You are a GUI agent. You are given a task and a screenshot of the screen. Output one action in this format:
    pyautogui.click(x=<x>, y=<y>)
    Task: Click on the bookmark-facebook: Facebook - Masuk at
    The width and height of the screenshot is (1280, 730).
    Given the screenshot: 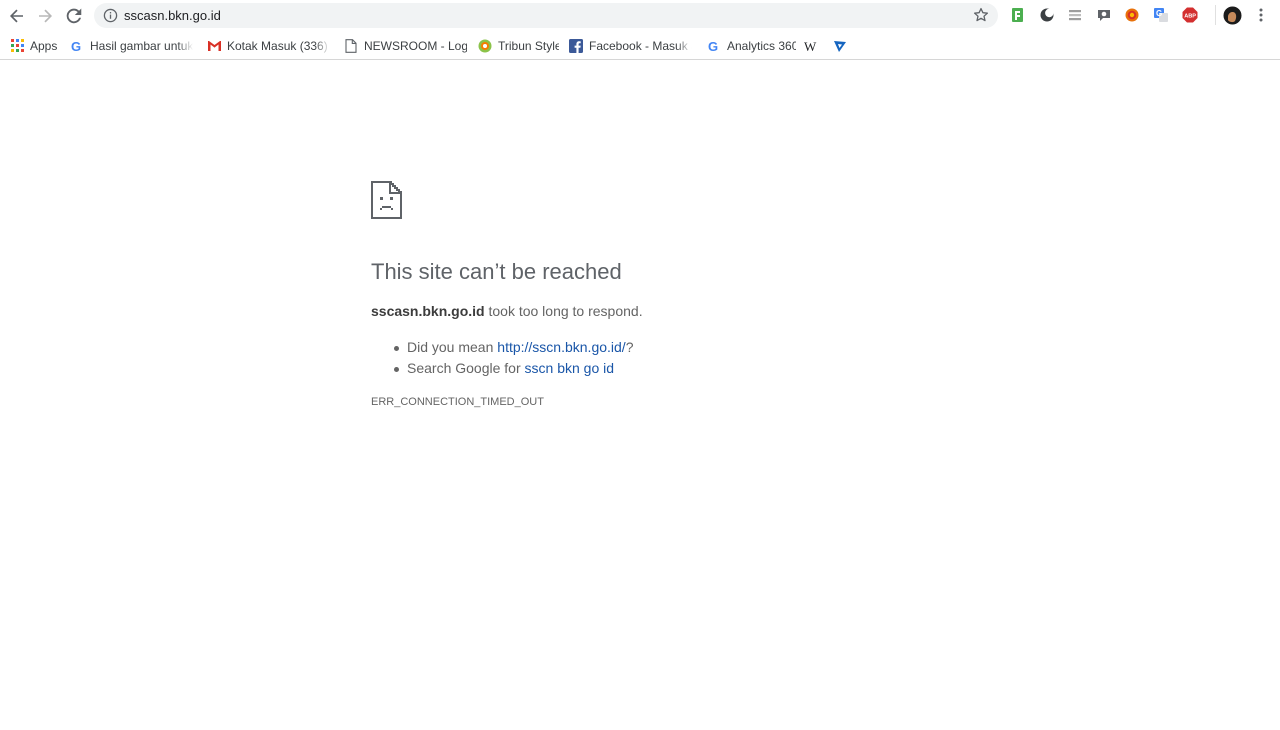 What is the action you would take?
    pyautogui.click(x=630, y=45)
    